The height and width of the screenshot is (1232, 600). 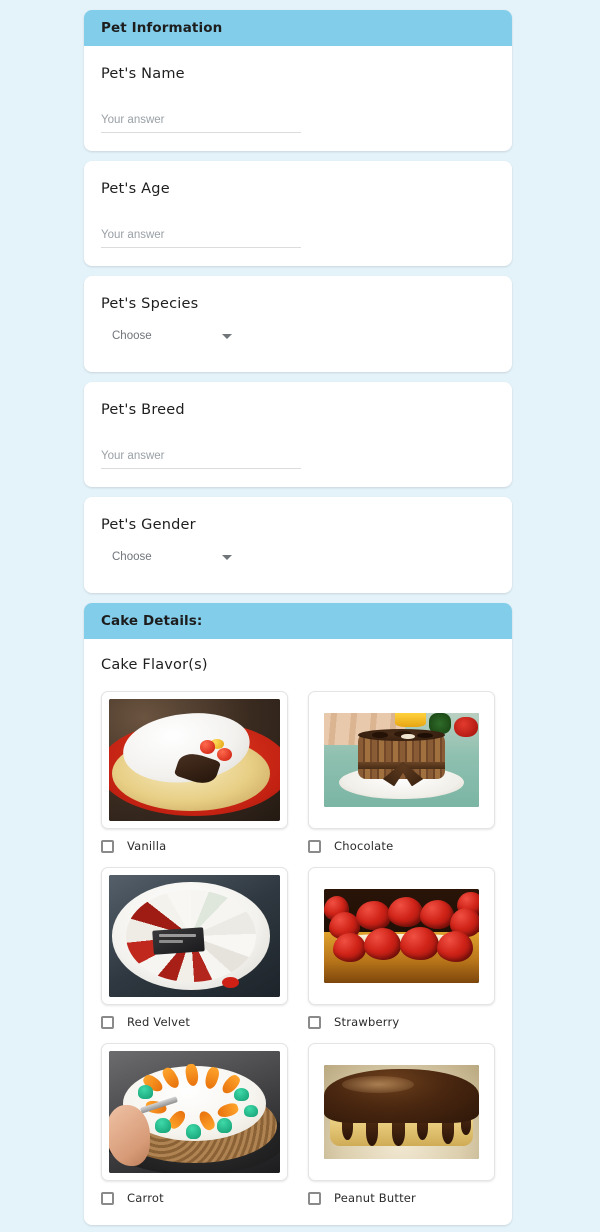 I want to click on checkbox-label: Strawberry, so click(x=367, y=1022).